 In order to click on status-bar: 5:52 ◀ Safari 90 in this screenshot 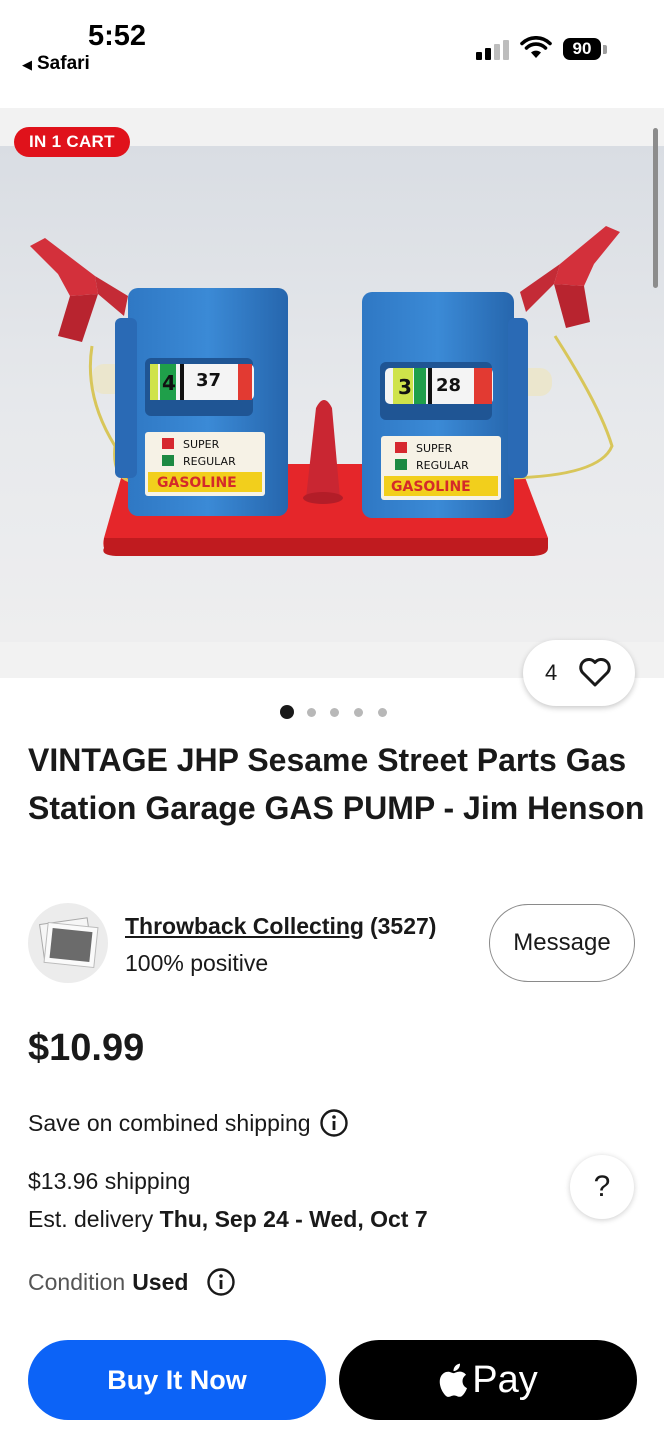, I will do `click(332, 54)`.